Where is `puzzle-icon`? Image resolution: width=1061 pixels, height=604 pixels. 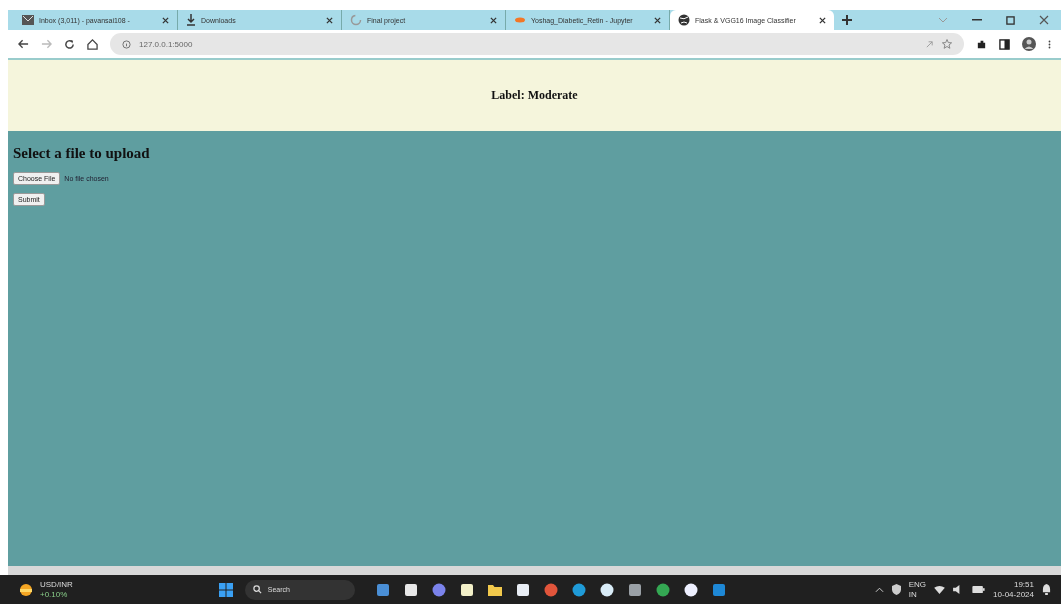
puzzle-icon is located at coordinates (981, 44).